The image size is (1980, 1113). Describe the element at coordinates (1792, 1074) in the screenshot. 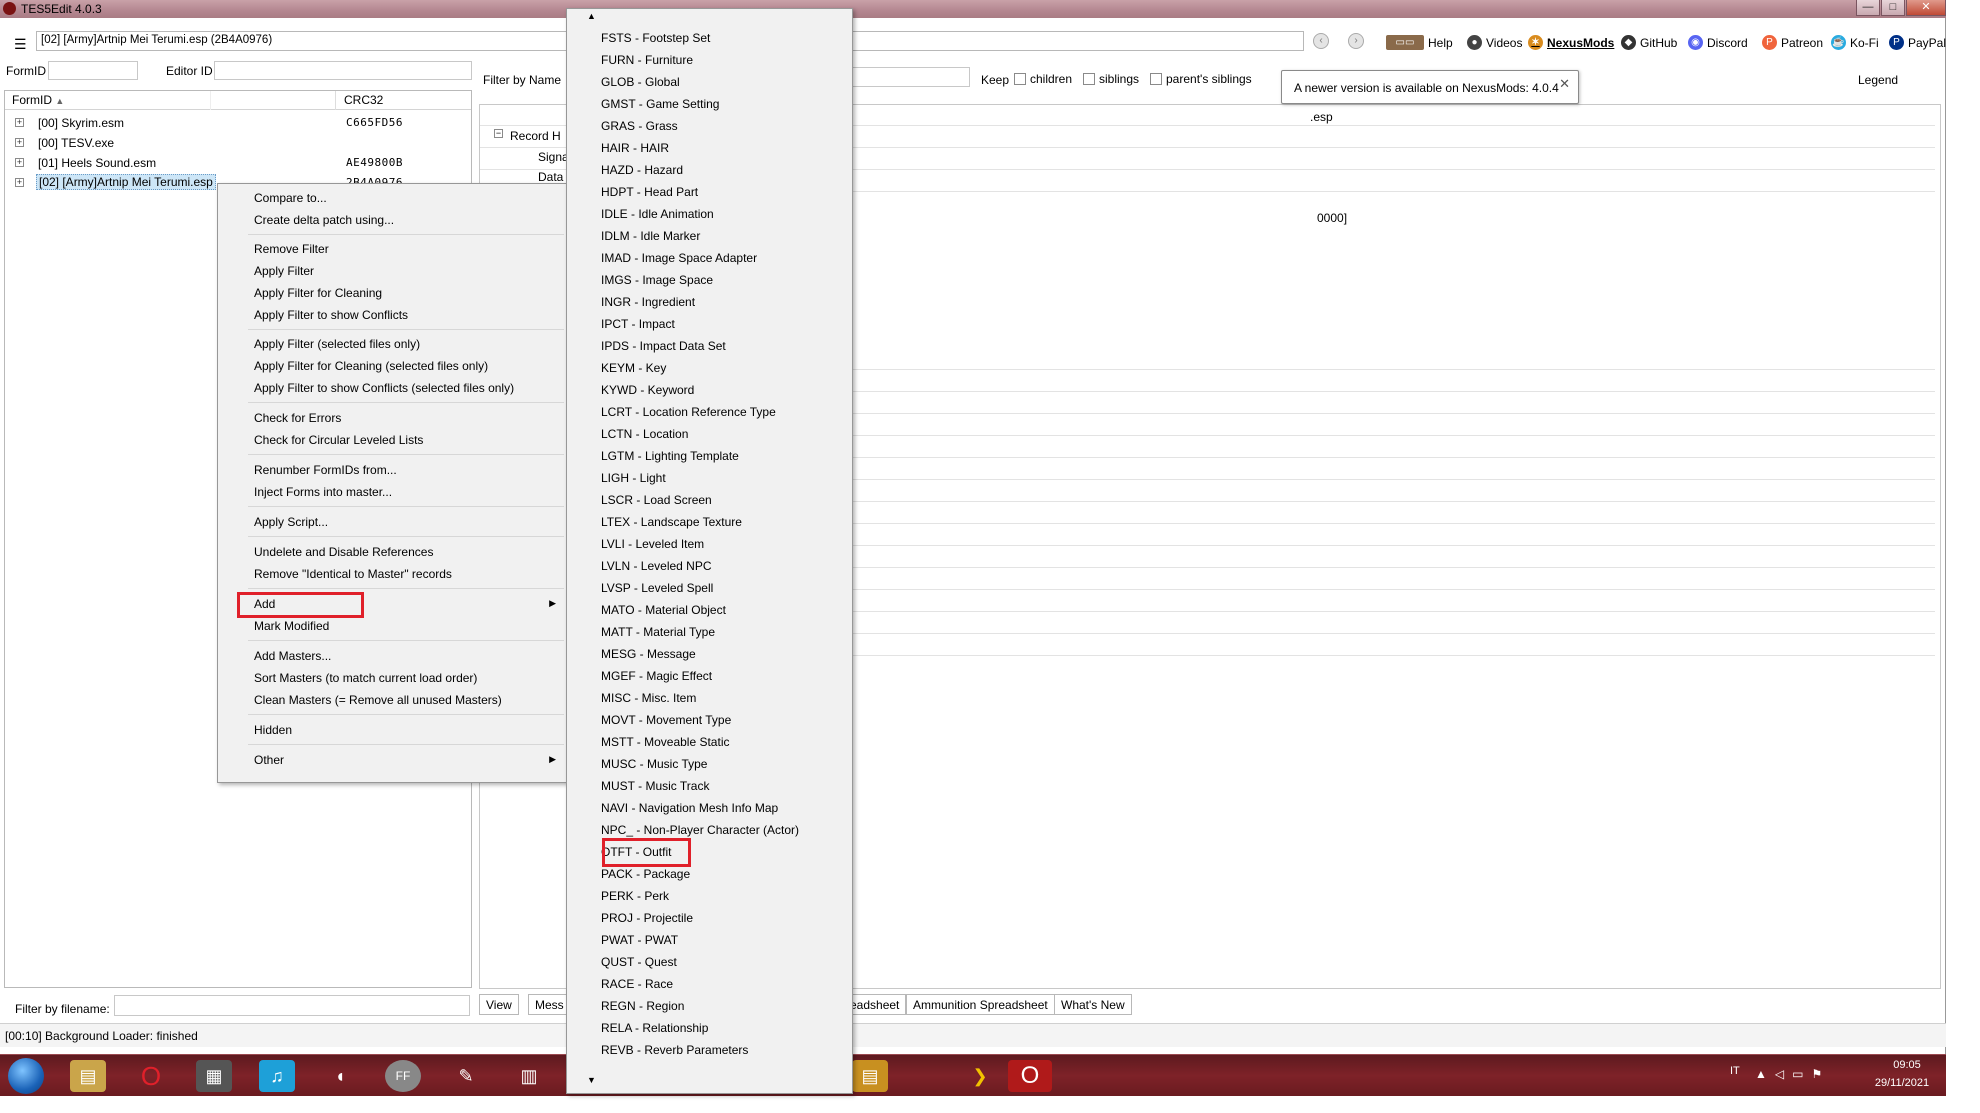

I see `tray-icons: ▲◁▭⚑` at that location.